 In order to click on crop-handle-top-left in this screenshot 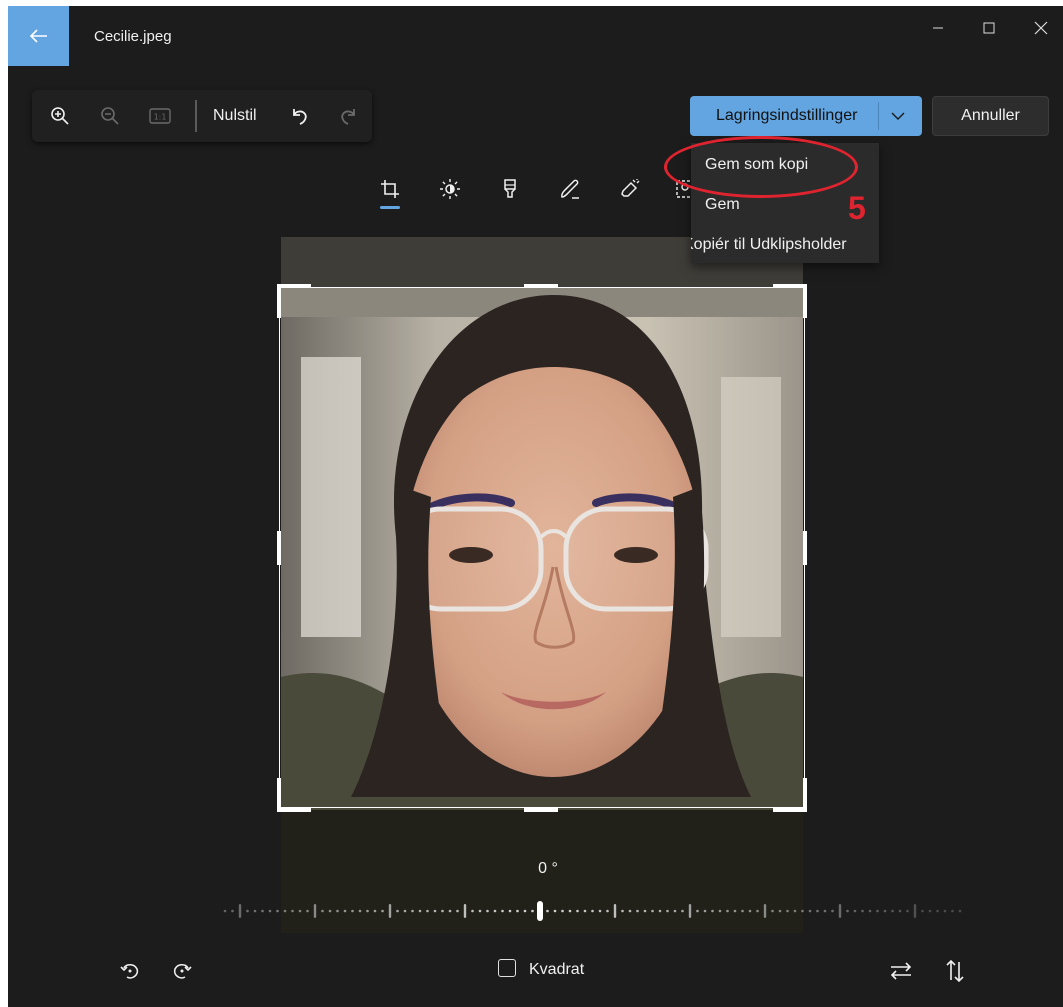, I will do `click(294, 286)`.